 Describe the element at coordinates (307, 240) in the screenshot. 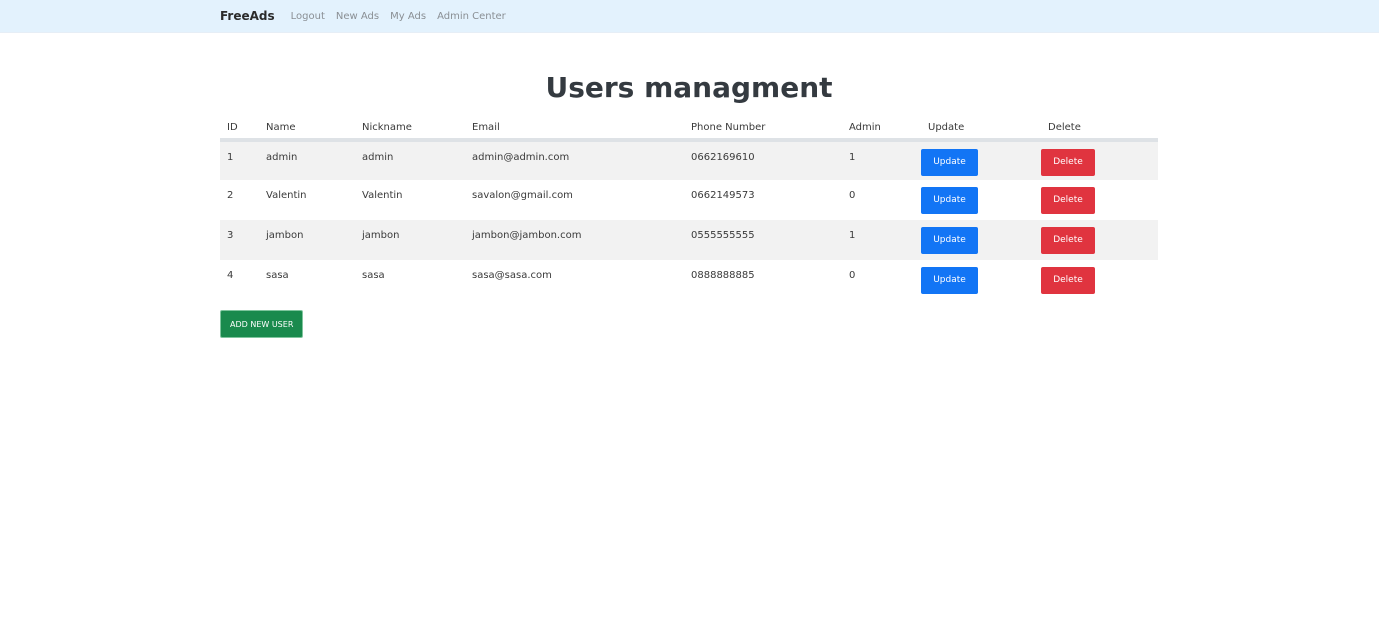

I see `cell-name: jambon` at that location.